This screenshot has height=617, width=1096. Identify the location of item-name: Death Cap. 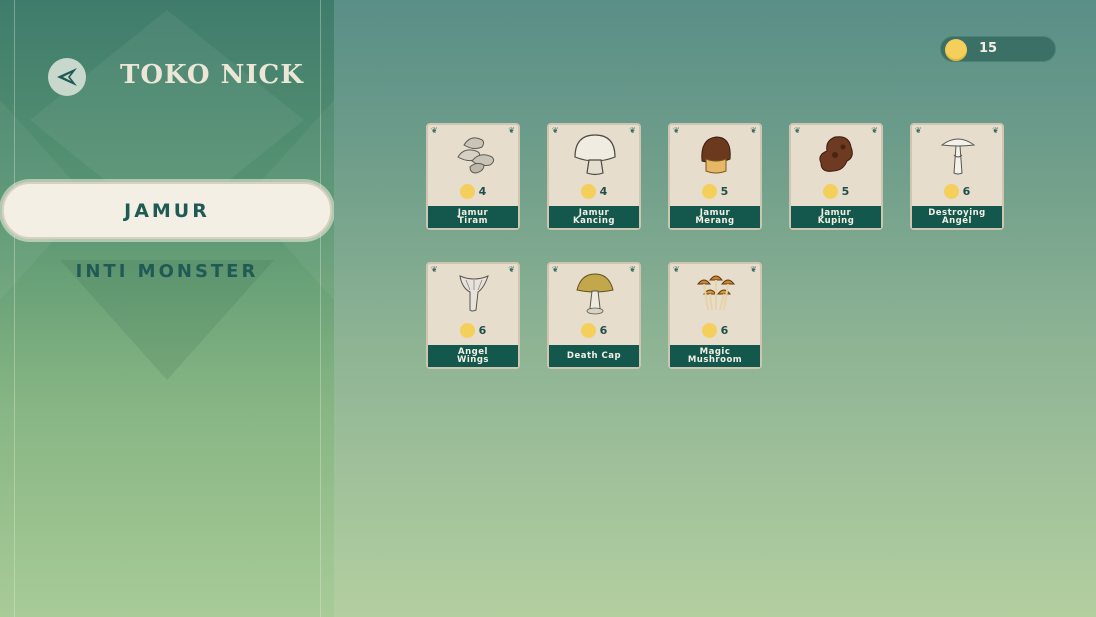
(594, 356).